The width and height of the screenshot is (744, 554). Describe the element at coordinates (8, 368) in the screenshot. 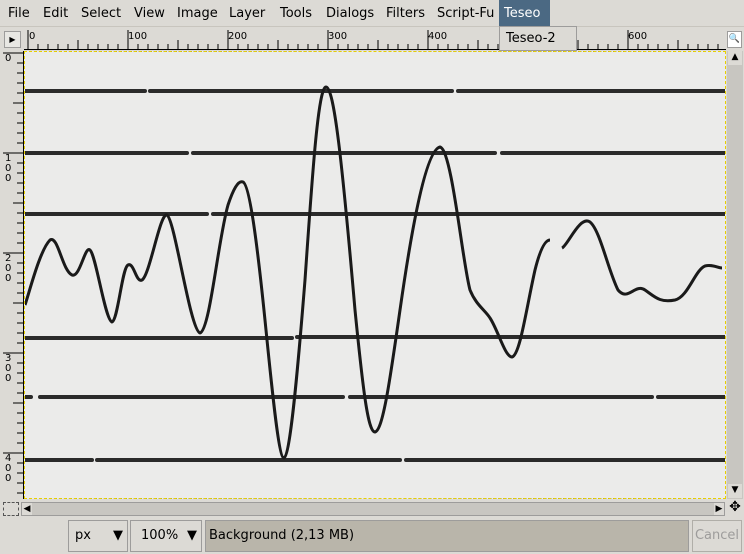

I see `ruler-label: 3 0 0` at that location.